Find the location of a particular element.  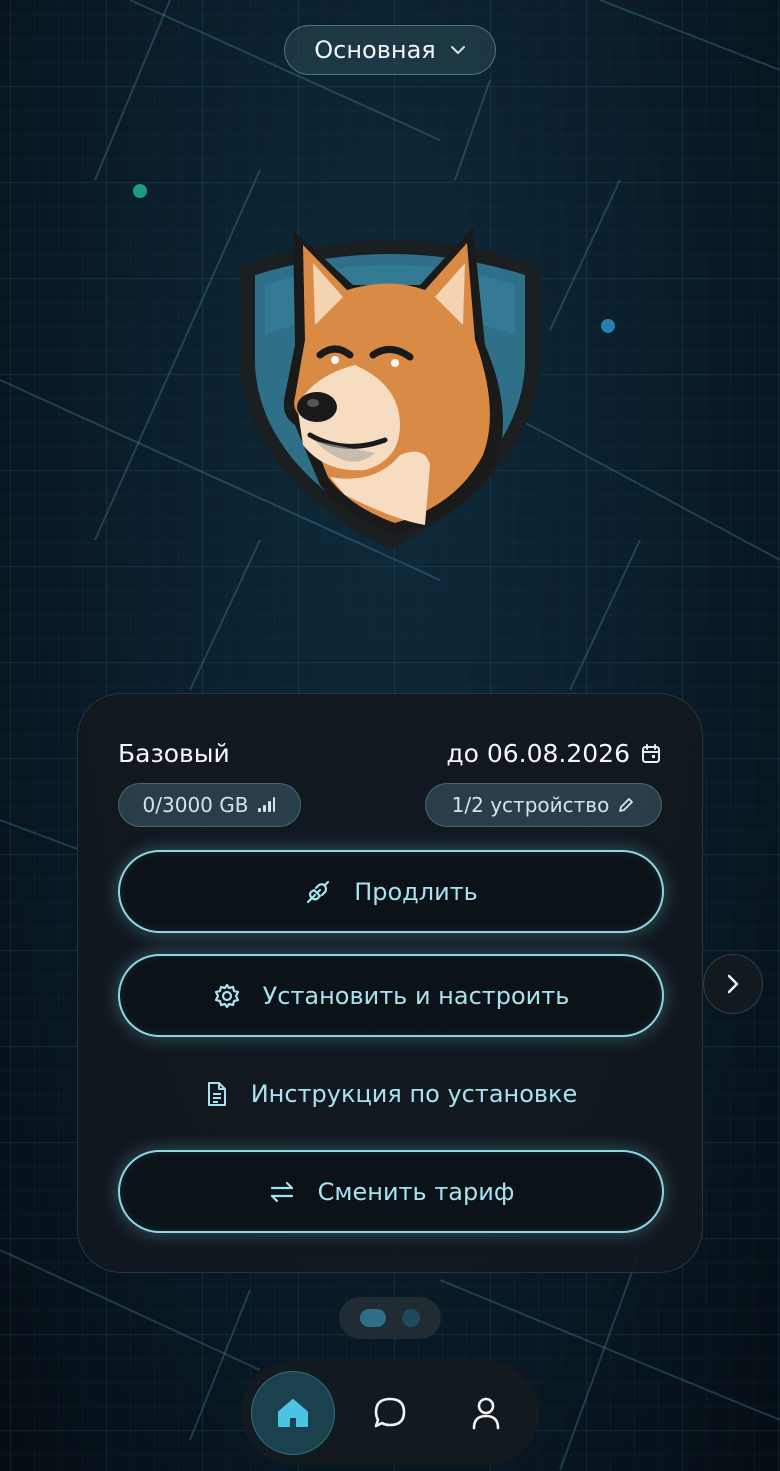

document-icon is located at coordinates (217, 1094).